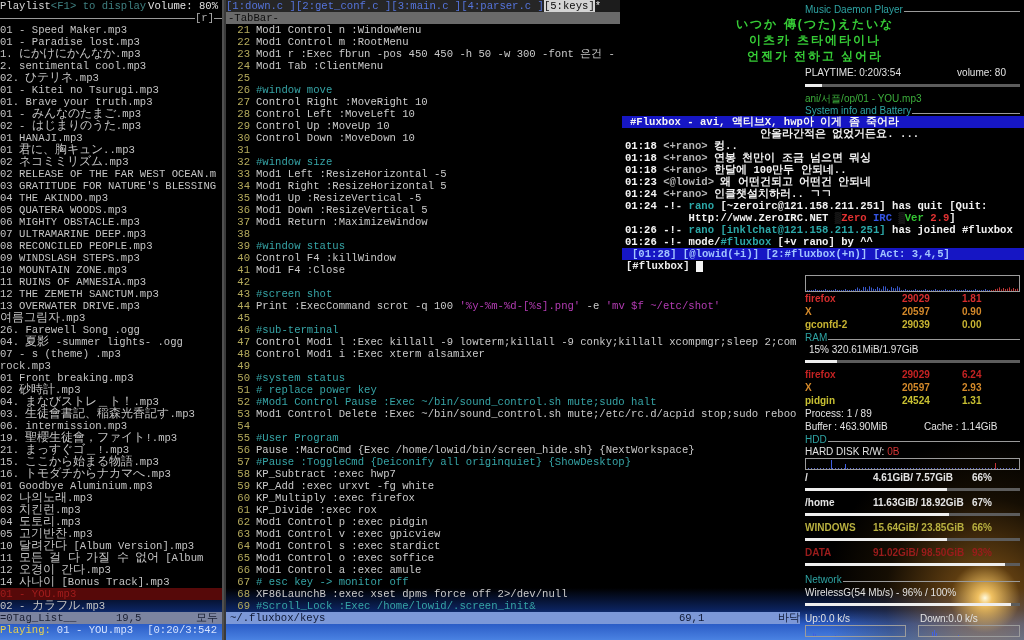 The height and width of the screenshot is (640, 1024). Describe the element at coordinates (111, 510) in the screenshot. I see `playlist-item: 03 치킨런.mp3` at that location.